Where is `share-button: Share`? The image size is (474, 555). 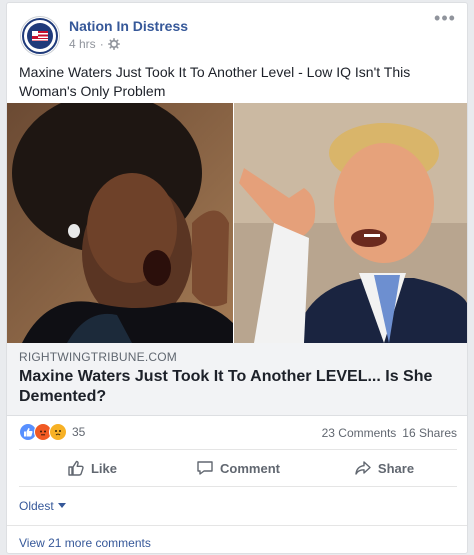
share-button: Share is located at coordinates (384, 468).